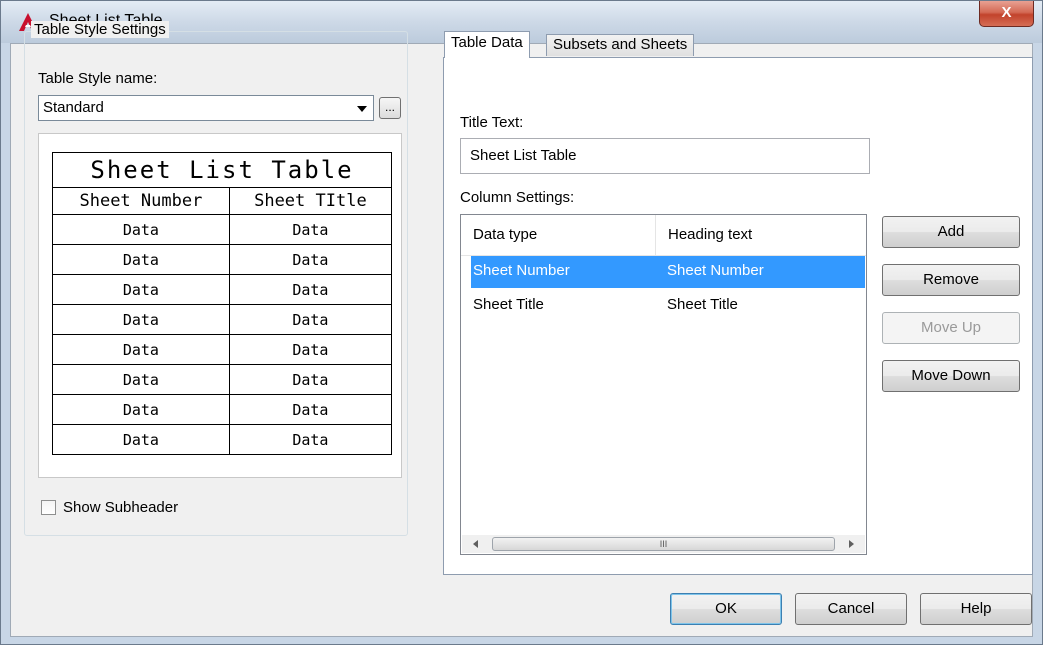 This screenshot has width=1043, height=645. I want to click on title-text-input: Sheet List Table, so click(665, 156).